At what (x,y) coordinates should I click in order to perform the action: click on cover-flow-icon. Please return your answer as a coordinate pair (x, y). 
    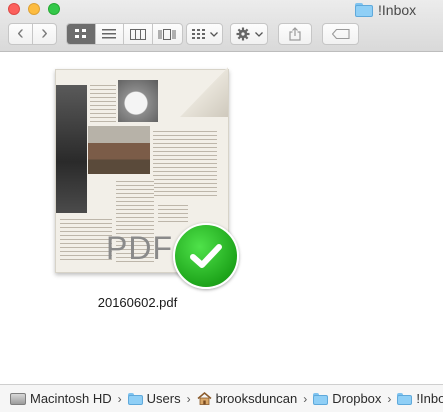
    Looking at the image, I should click on (167, 34).